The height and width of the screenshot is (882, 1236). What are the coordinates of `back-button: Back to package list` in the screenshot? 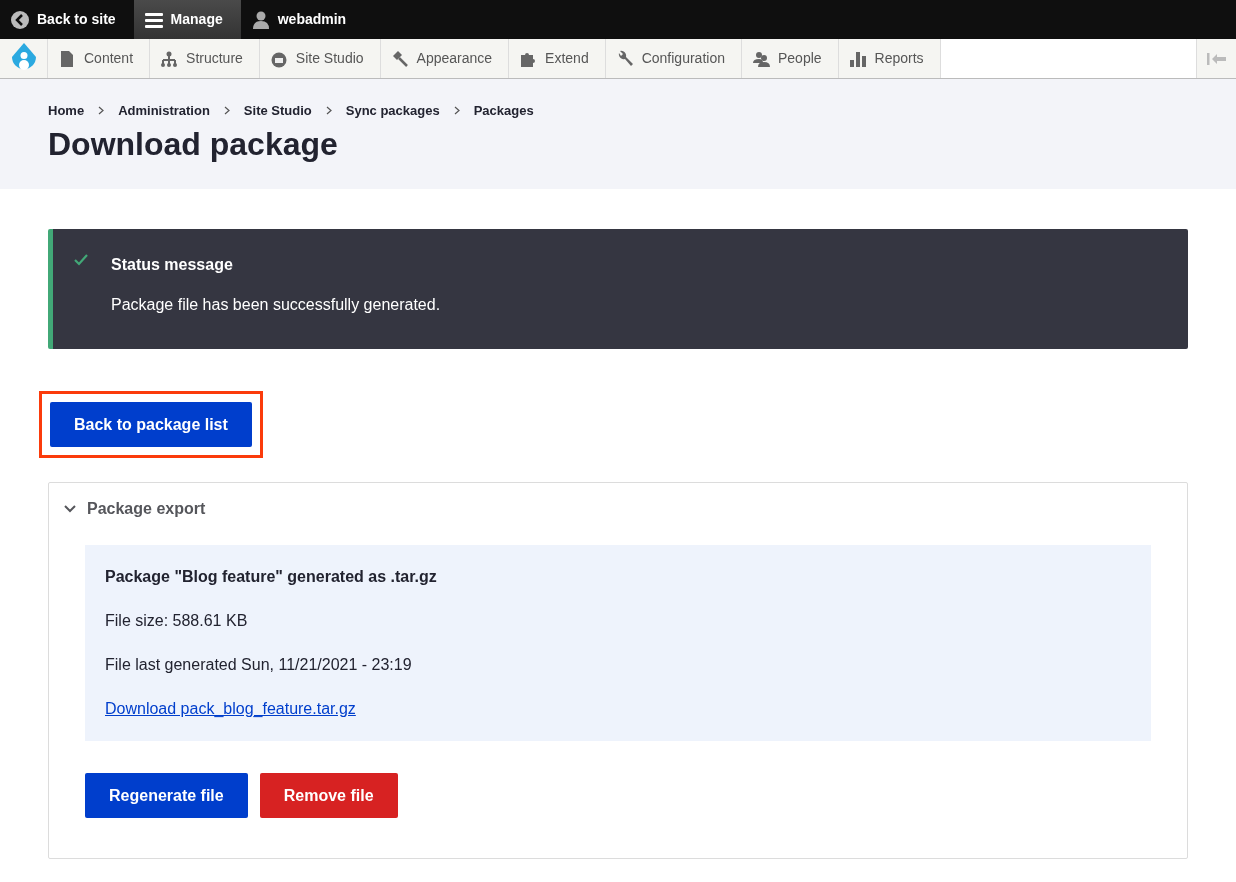 It's located at (151, 424).